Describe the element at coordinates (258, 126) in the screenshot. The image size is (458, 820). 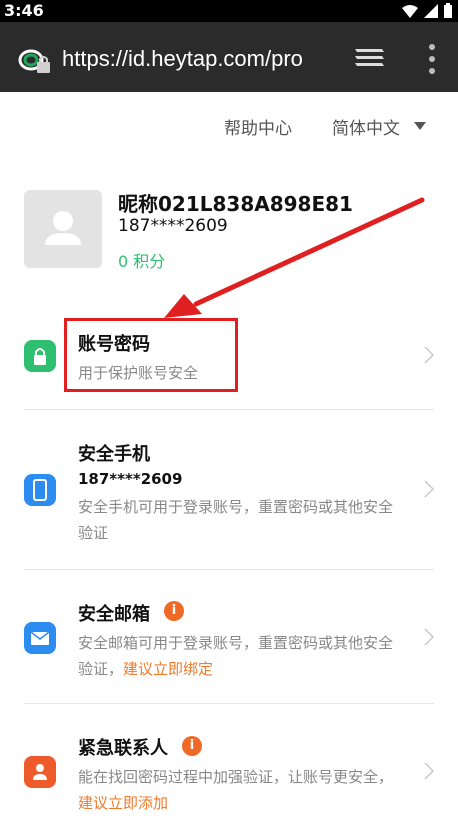
I see `help-center-link: 帮助中心` at that location.